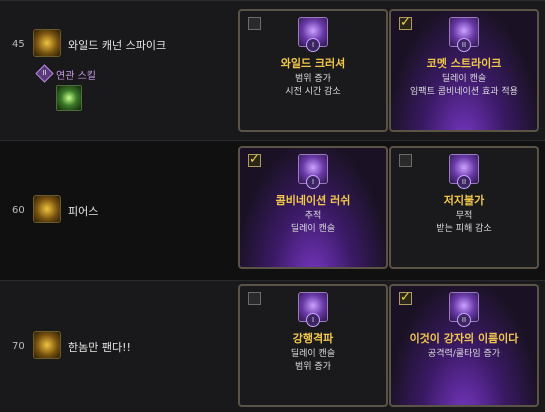 This screenshot has height=412, width=545. What do you see at coordinates (117, 45) in the screenshot?
I see `skill-name: 와일드 캐넌 스파이크` at bounding box center [117, 45].